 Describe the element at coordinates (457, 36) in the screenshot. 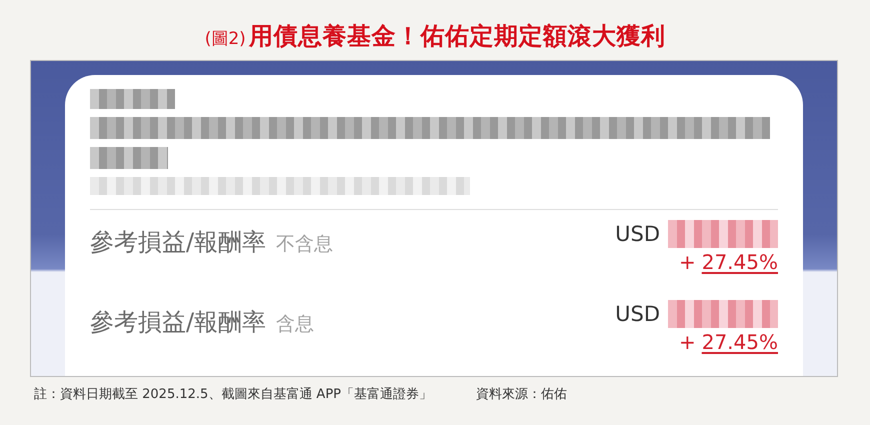

I see `figure-title: 用債息養基金！佑佑定期定額滾大獲利` at that location.